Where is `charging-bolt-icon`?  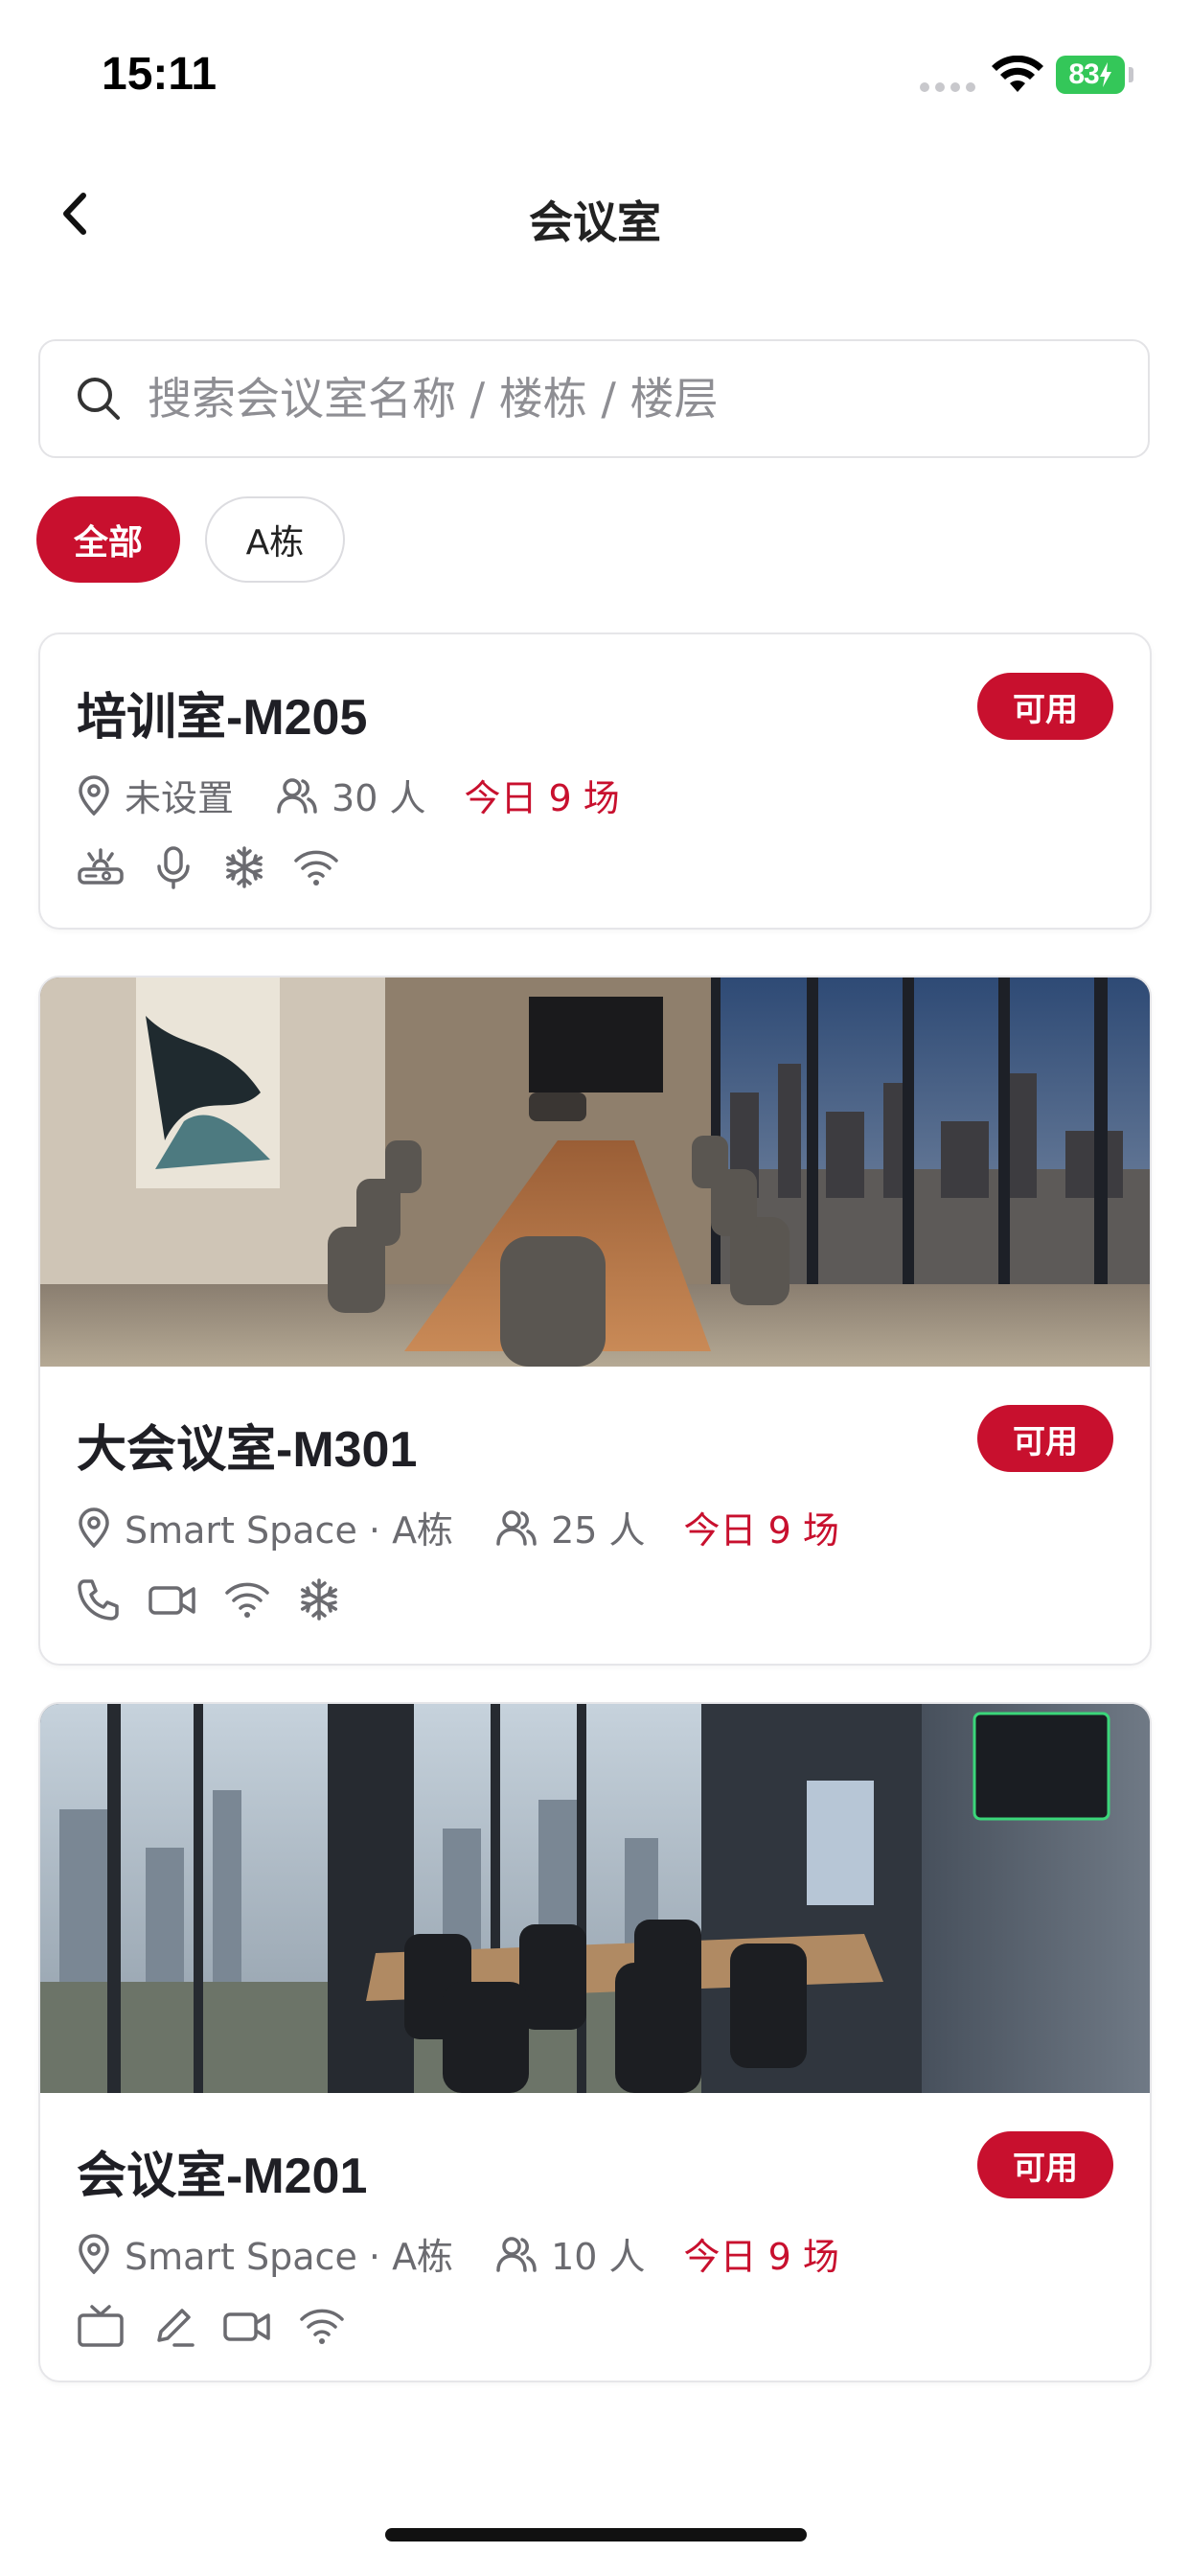 charging-bolt-icon is located at coordinates (1105, 74).